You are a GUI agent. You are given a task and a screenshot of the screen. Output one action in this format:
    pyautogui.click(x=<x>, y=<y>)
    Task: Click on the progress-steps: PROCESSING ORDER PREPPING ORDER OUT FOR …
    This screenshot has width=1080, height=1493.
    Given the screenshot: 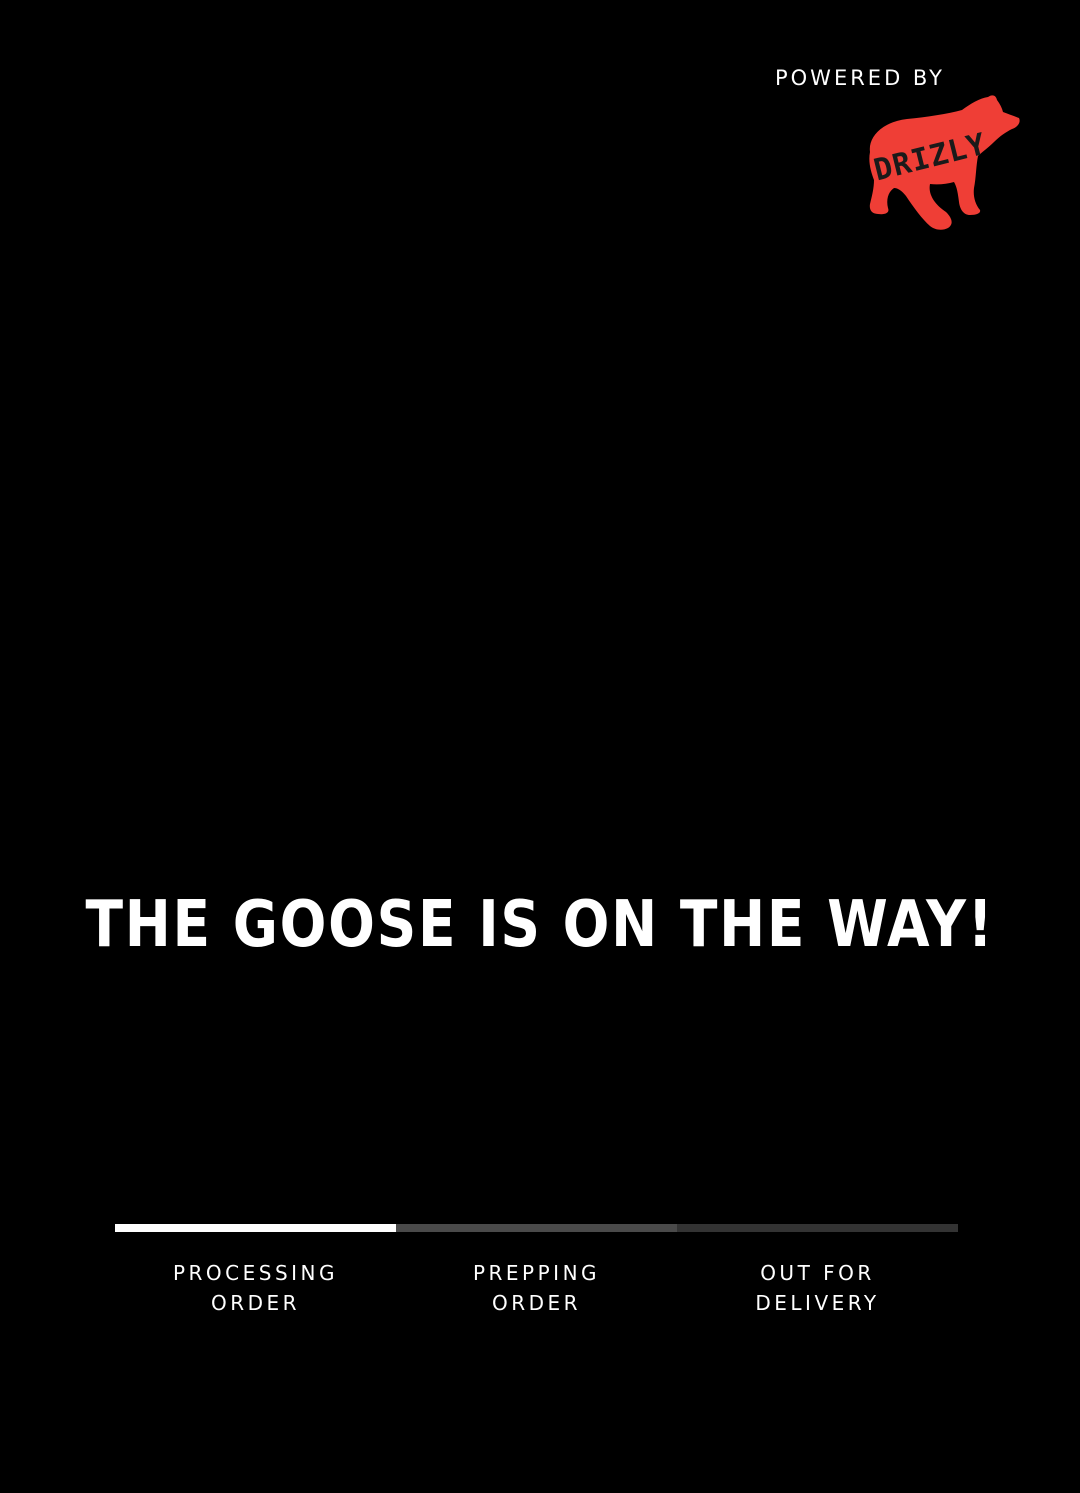 What is the action you would take?
    pyautogui.click(x=536, y=1288)
    